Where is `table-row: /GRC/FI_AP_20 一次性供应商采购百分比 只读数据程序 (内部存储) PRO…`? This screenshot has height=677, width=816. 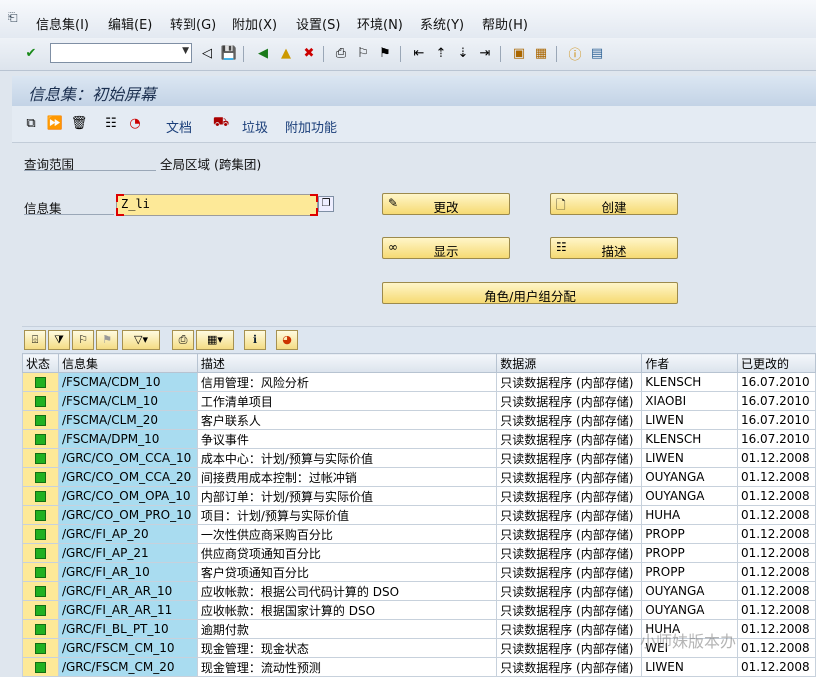
table-row: /GRC/FI_AP_20 一次性供应商采购百分比 只读数据程序 (内部存储) PRO… is located at coordinates (419, 534).